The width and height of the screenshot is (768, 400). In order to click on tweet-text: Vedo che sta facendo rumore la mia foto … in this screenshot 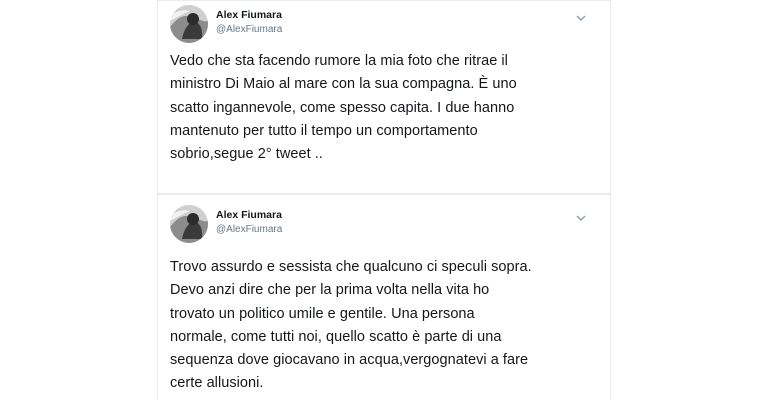, I will do `click(343, 108)`.